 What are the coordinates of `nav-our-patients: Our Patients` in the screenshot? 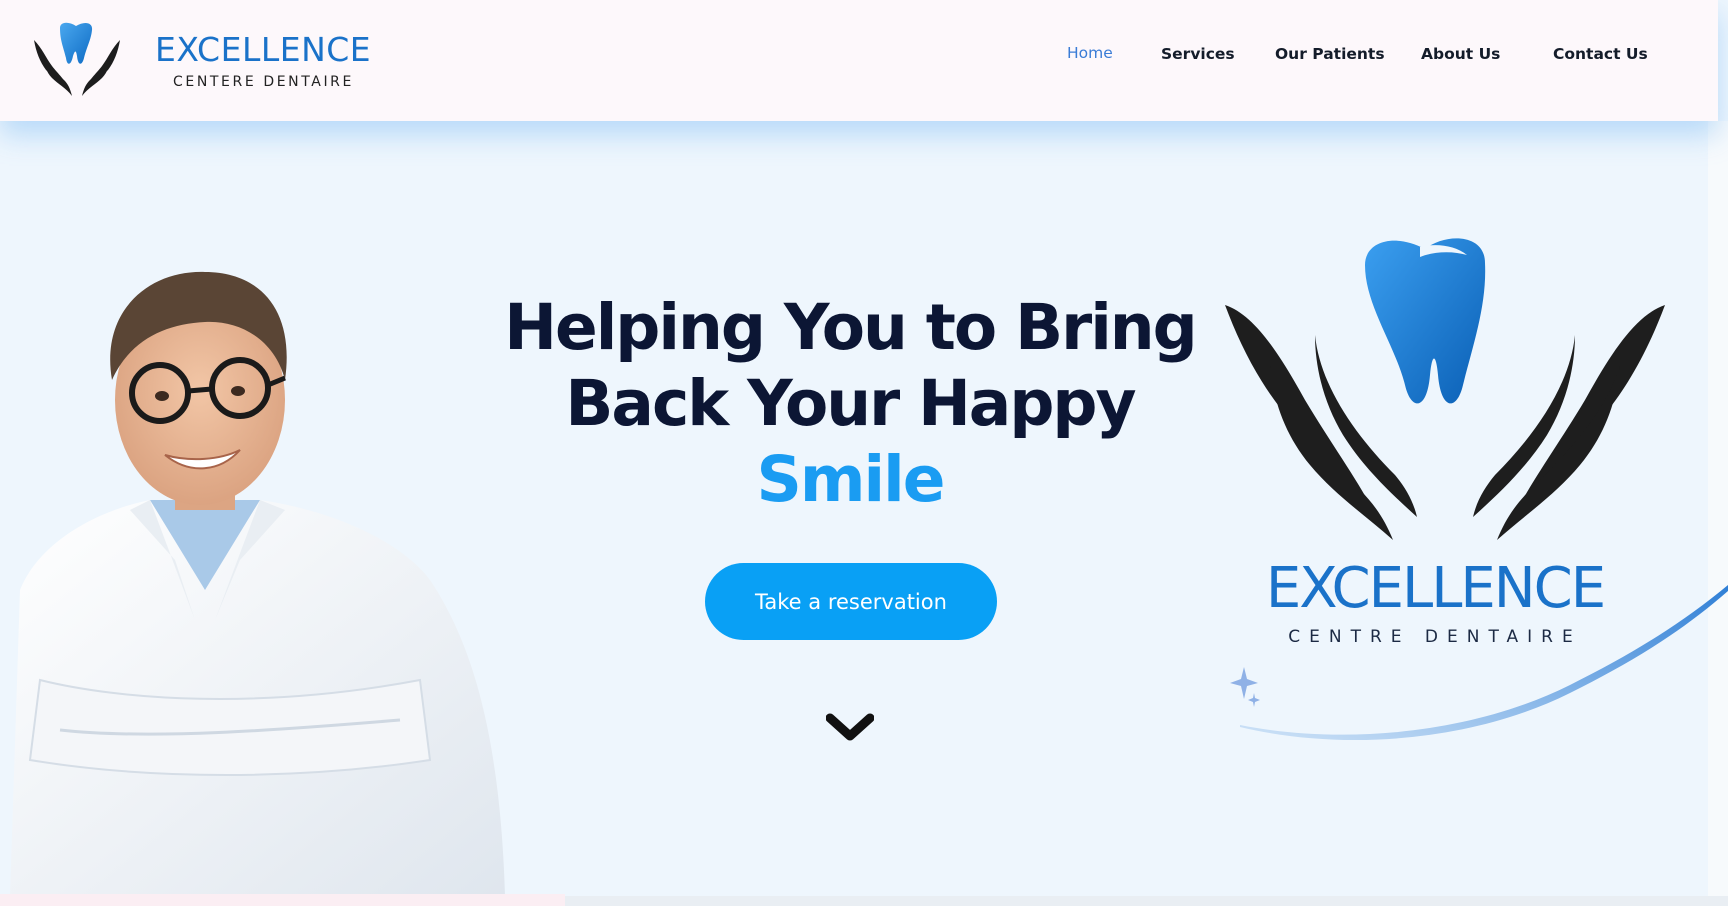 It's located at (1330, 54).